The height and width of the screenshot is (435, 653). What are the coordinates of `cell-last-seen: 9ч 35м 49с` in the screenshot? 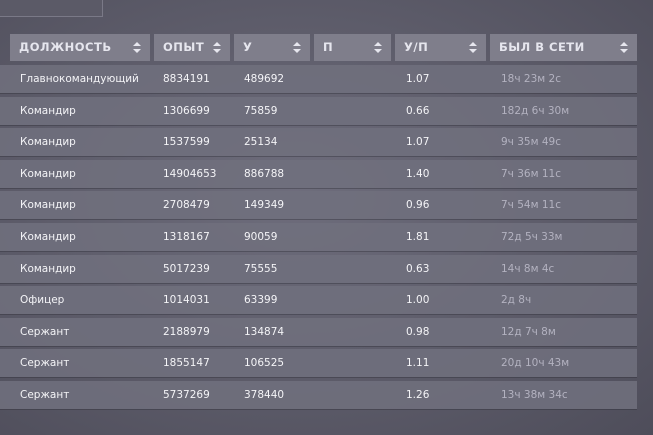 It's located at (531, 142).